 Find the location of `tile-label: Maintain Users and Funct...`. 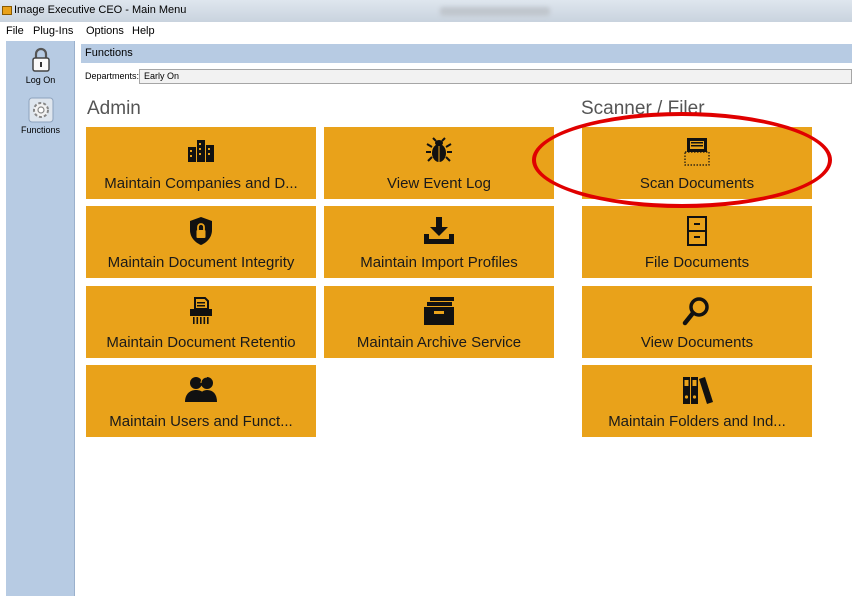

tile-label: Maintain Users and Funct... is located at coordinates (201, 421).